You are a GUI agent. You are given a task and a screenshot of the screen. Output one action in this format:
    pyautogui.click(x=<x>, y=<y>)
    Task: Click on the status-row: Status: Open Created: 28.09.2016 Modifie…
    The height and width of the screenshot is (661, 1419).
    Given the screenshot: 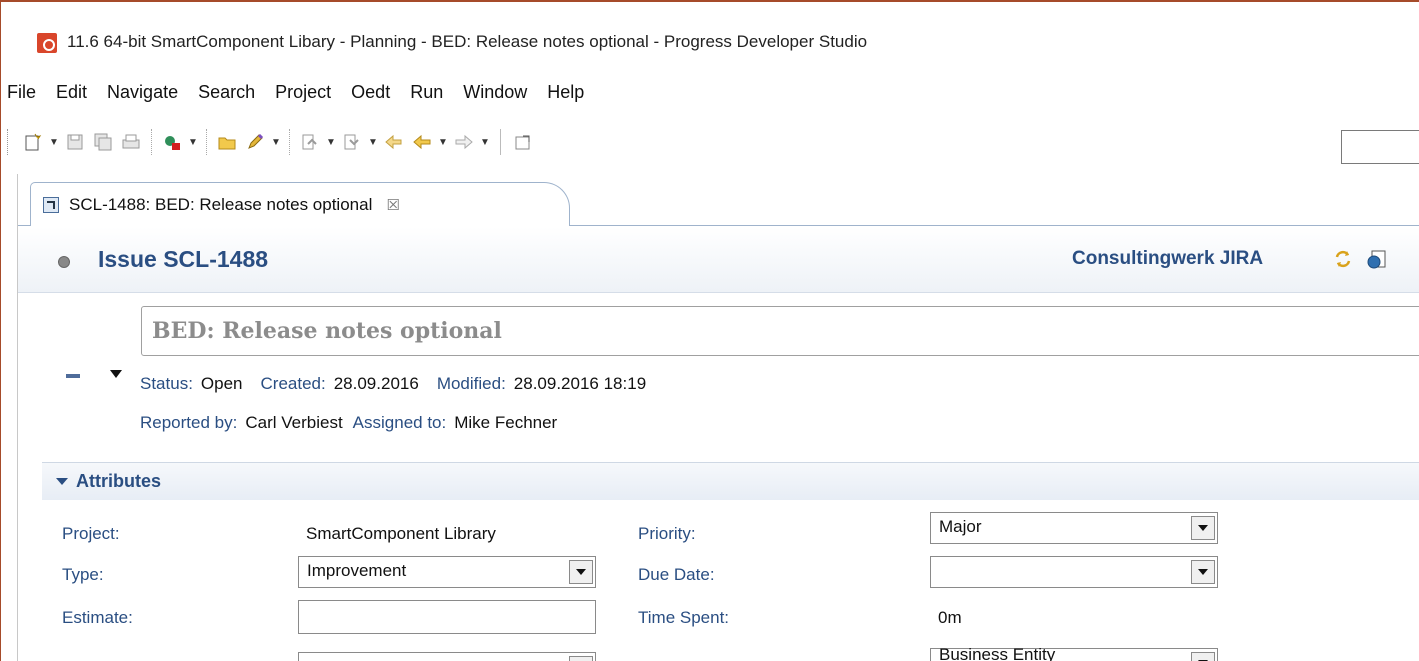 What is the action you would take?
    pyautogui.click(x=402, y=384)
    